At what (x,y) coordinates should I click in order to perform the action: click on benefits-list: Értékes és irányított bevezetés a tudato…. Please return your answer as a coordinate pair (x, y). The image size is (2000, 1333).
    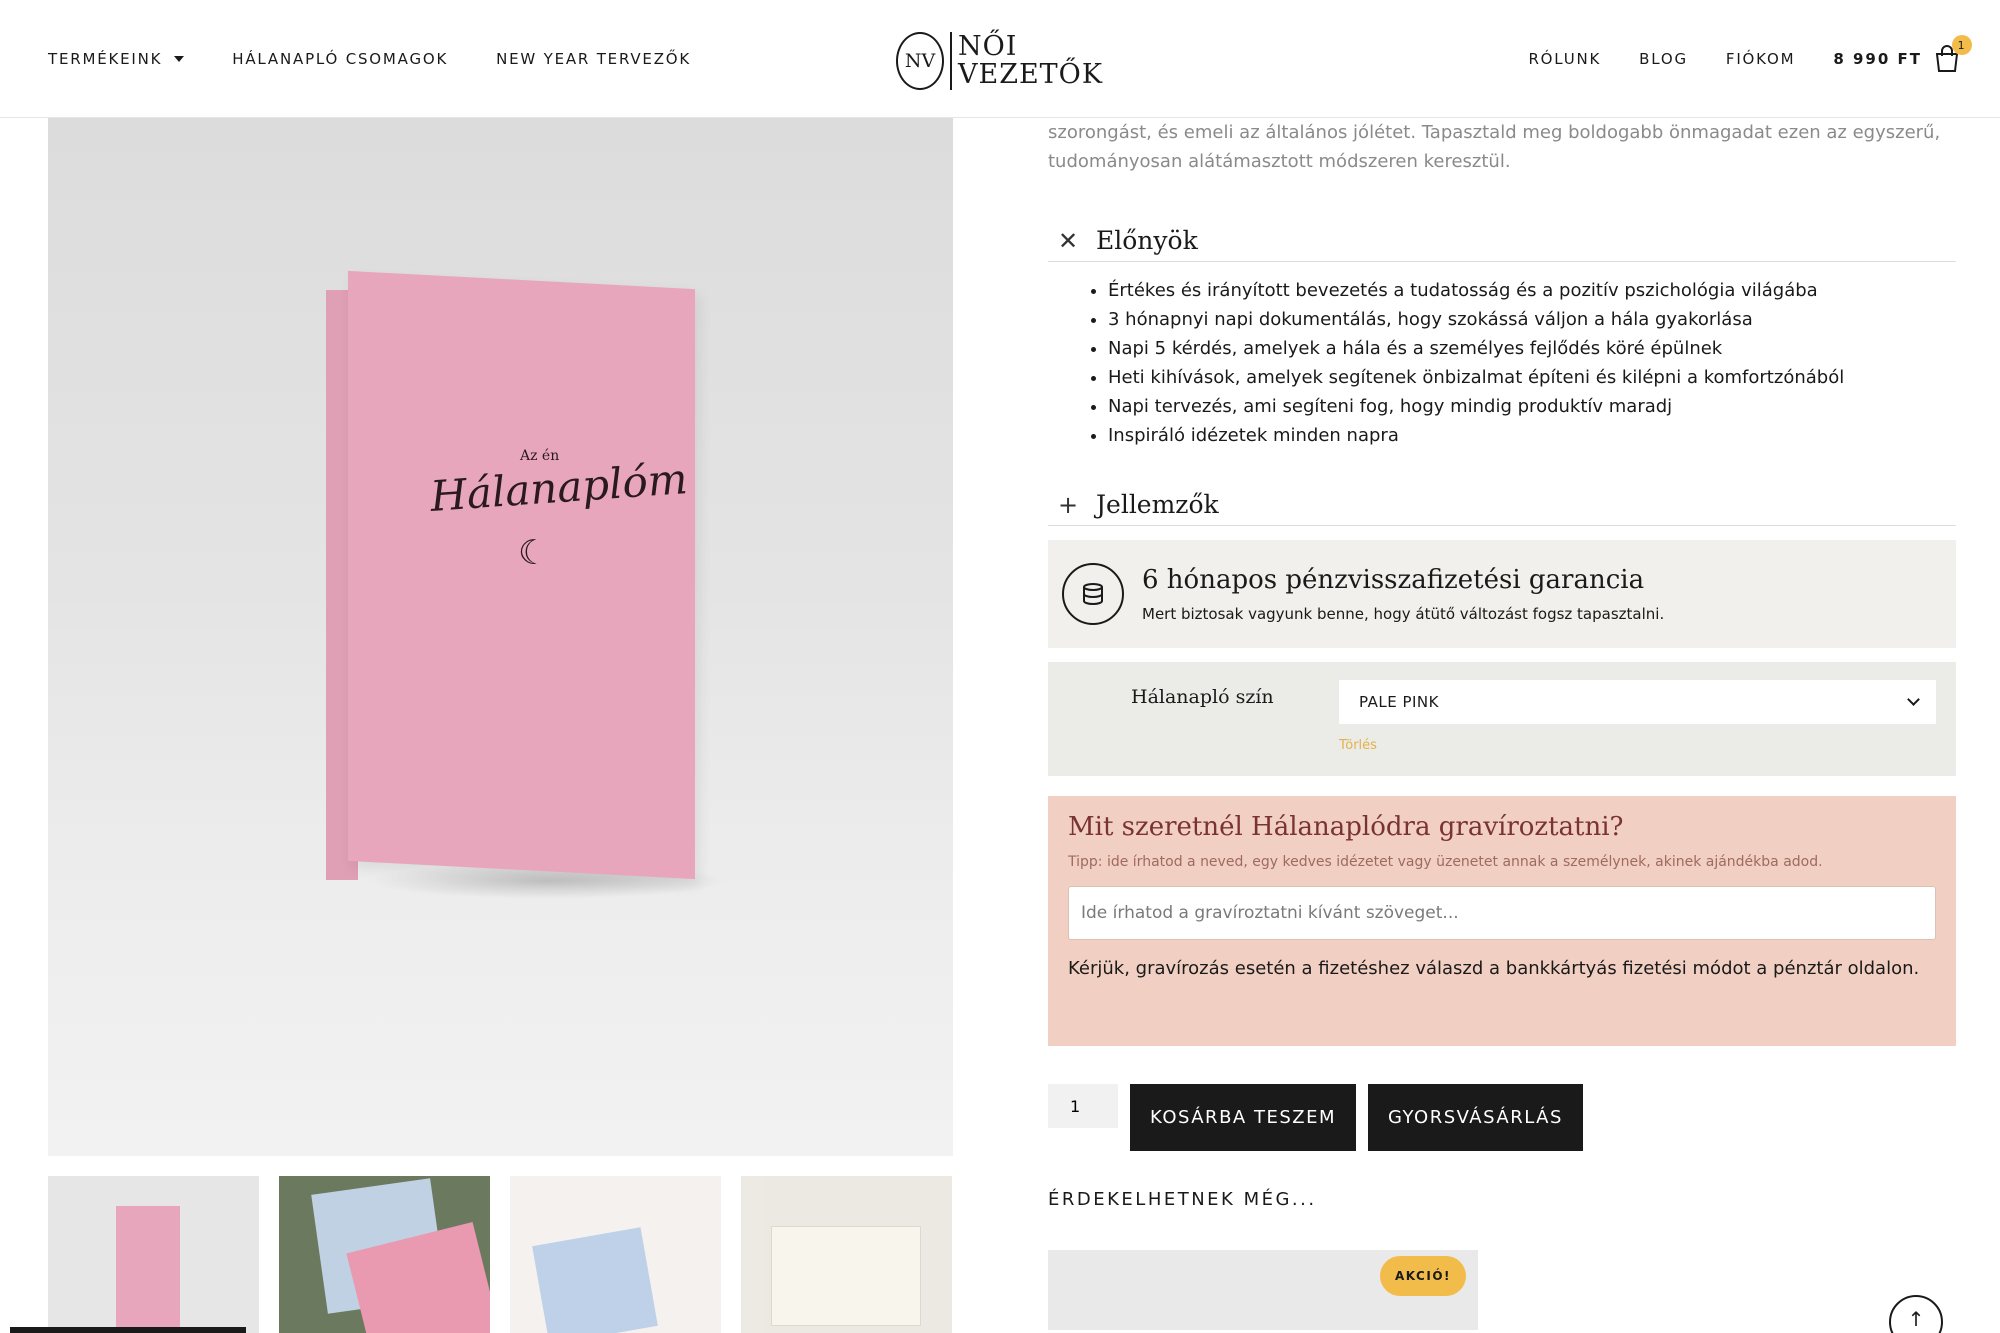
    Looking at the image, I should click on (1502, 363).